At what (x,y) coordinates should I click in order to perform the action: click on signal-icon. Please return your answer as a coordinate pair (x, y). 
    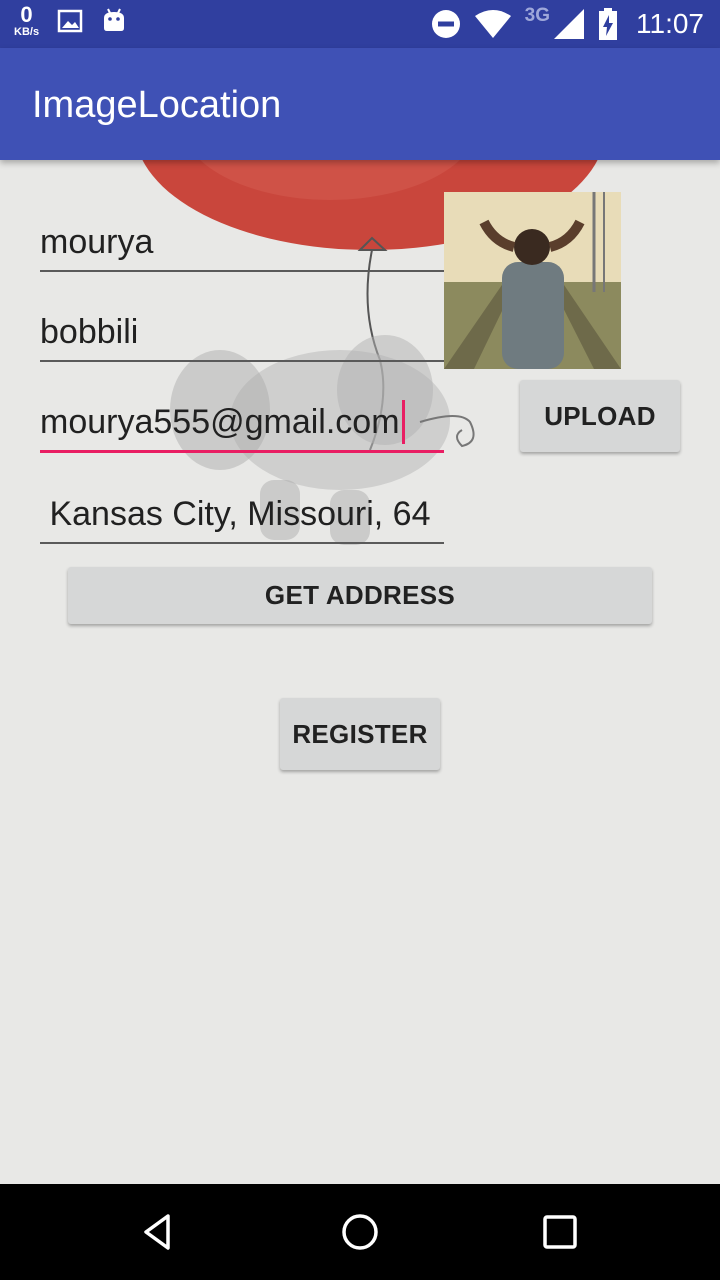
    Looking at the image, I should click on (569, 24).